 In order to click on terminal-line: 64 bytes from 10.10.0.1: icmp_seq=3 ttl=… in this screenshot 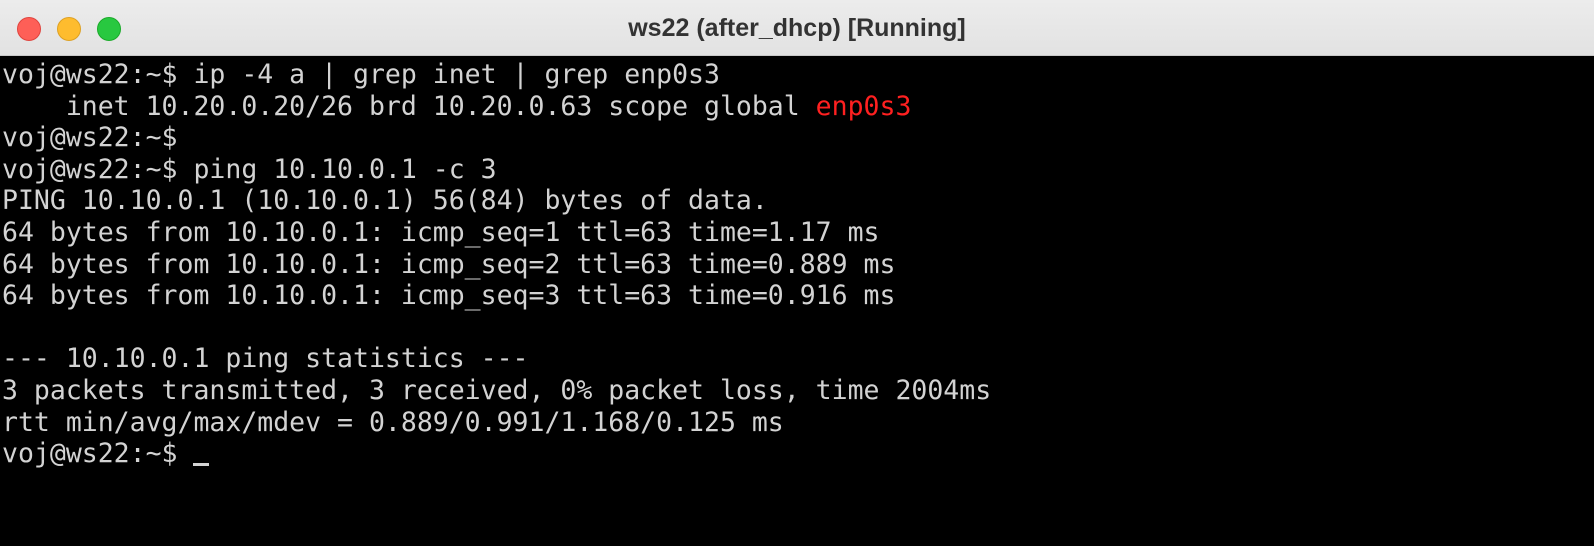, I will do `click(449, 296)`.